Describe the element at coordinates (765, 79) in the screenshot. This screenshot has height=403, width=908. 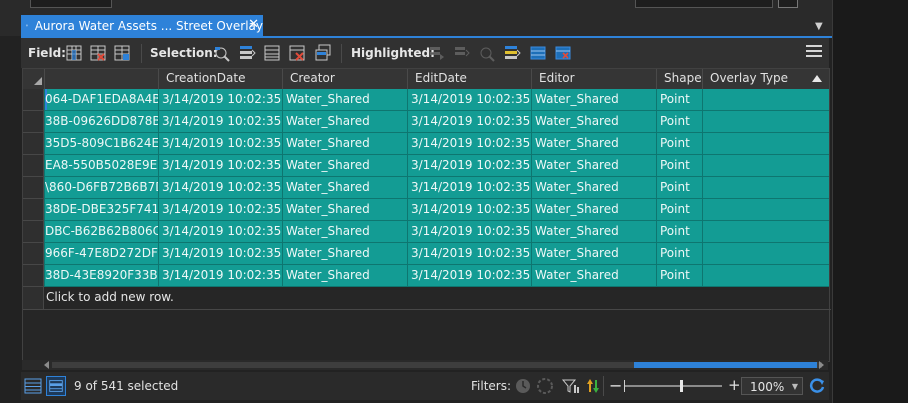
I see `column-header-overlay-type: Overlay Type` at that location.